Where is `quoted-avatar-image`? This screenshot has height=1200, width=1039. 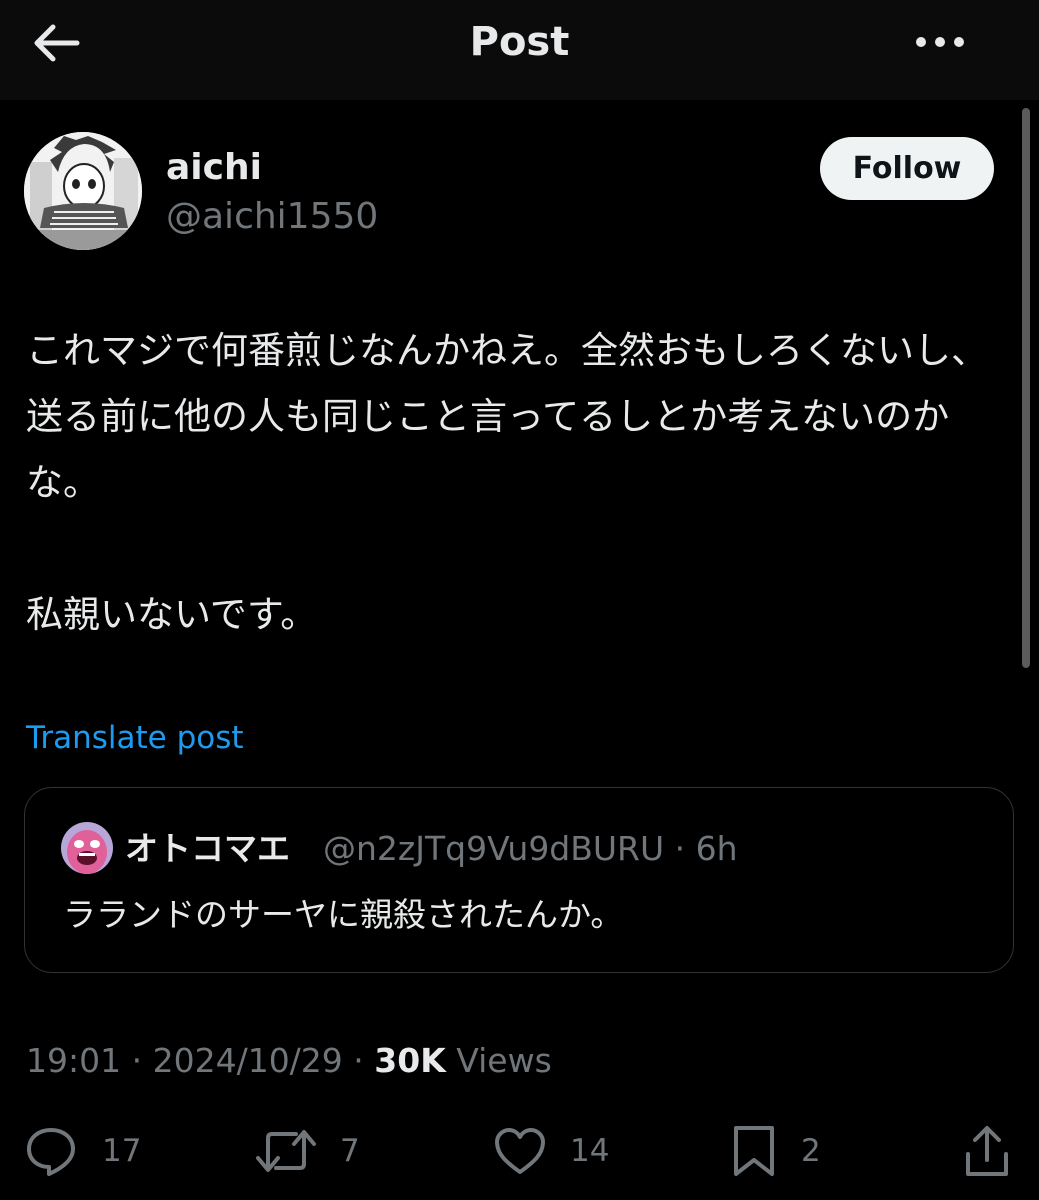
quoted-avatar-image is located at coordinates (87, 848).